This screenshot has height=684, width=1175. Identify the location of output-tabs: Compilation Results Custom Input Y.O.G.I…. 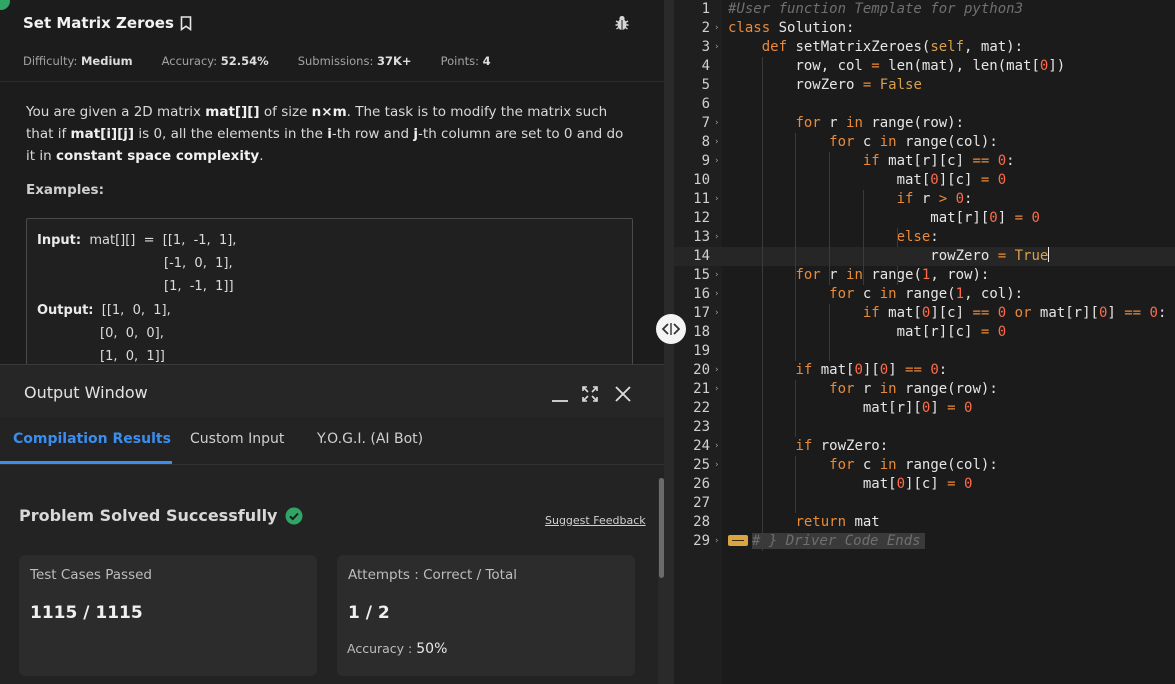
(332, 441).